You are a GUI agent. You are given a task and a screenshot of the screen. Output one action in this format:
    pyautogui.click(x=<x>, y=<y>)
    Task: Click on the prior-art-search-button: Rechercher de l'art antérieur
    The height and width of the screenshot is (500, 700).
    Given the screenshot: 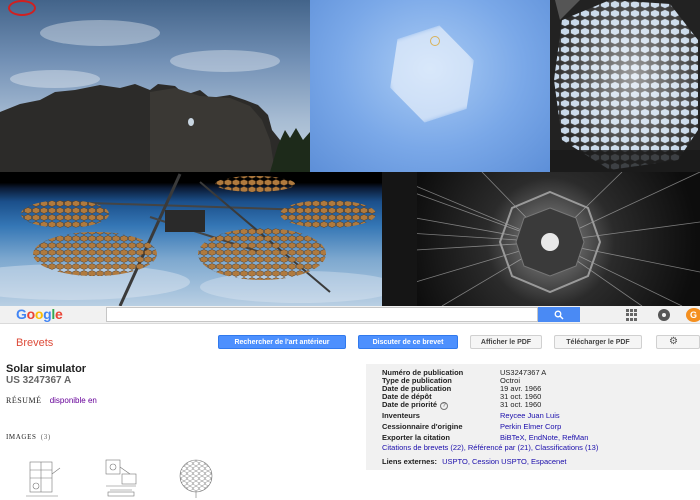 What is the action you would take?
    pyautogui.click(x=282, y=342)
    